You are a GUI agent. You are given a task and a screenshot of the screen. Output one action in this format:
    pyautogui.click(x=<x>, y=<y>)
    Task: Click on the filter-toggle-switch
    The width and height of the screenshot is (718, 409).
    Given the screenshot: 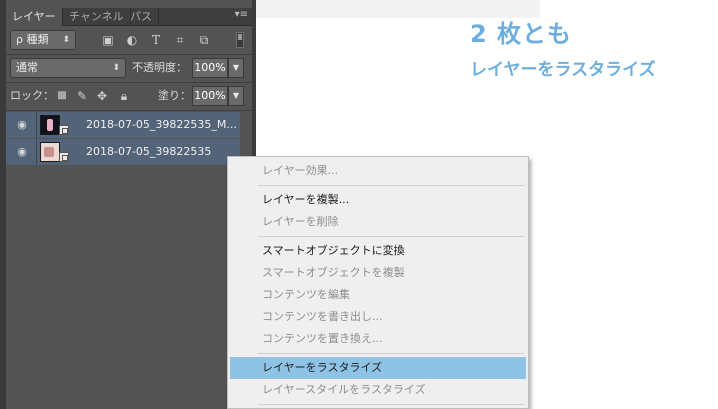 What is the action you would take?
    pyautogui.click(x=240, y=40)
    